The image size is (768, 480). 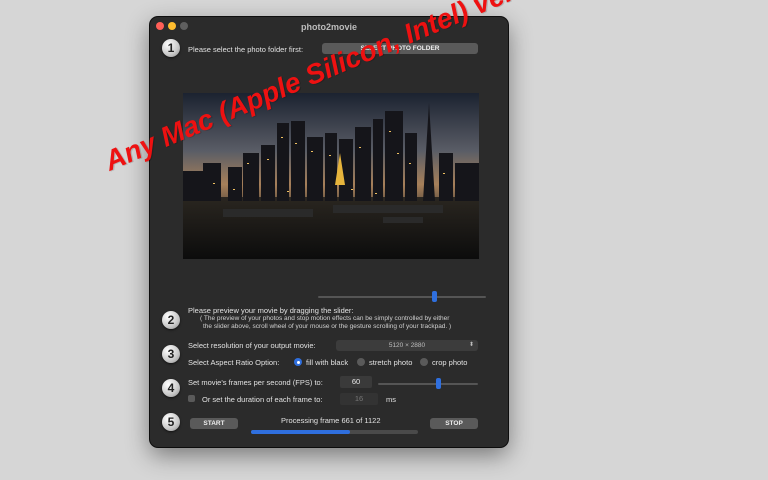 What do you see at coordinates (328, 27) in the screenshot?
I see `window-title: photo2movie` at bounding box center [328, 27].